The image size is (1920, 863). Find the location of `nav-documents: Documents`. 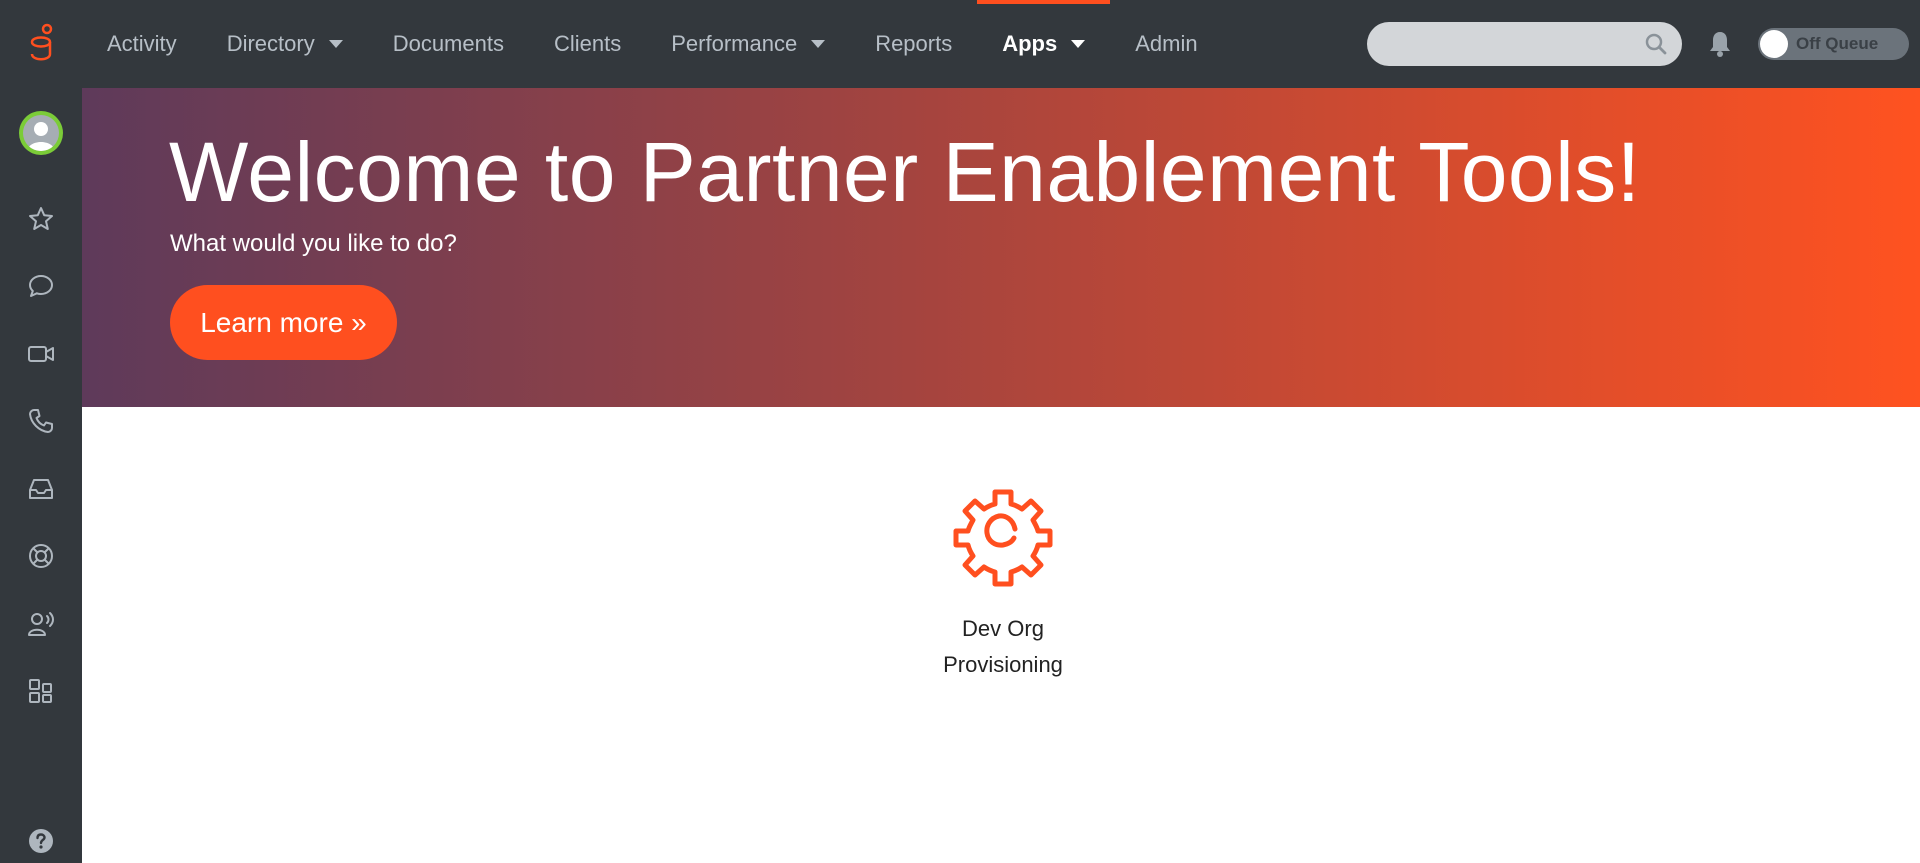

nav-documents: Documents is located at coordinates (448, 44).